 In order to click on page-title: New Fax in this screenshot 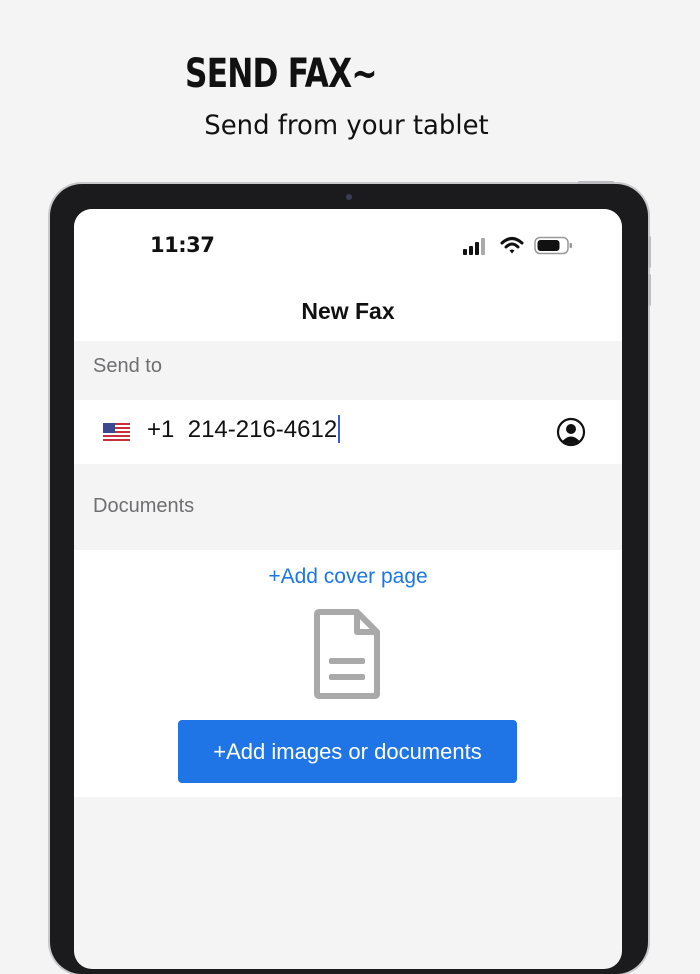, I will do `click(348, 311)`.